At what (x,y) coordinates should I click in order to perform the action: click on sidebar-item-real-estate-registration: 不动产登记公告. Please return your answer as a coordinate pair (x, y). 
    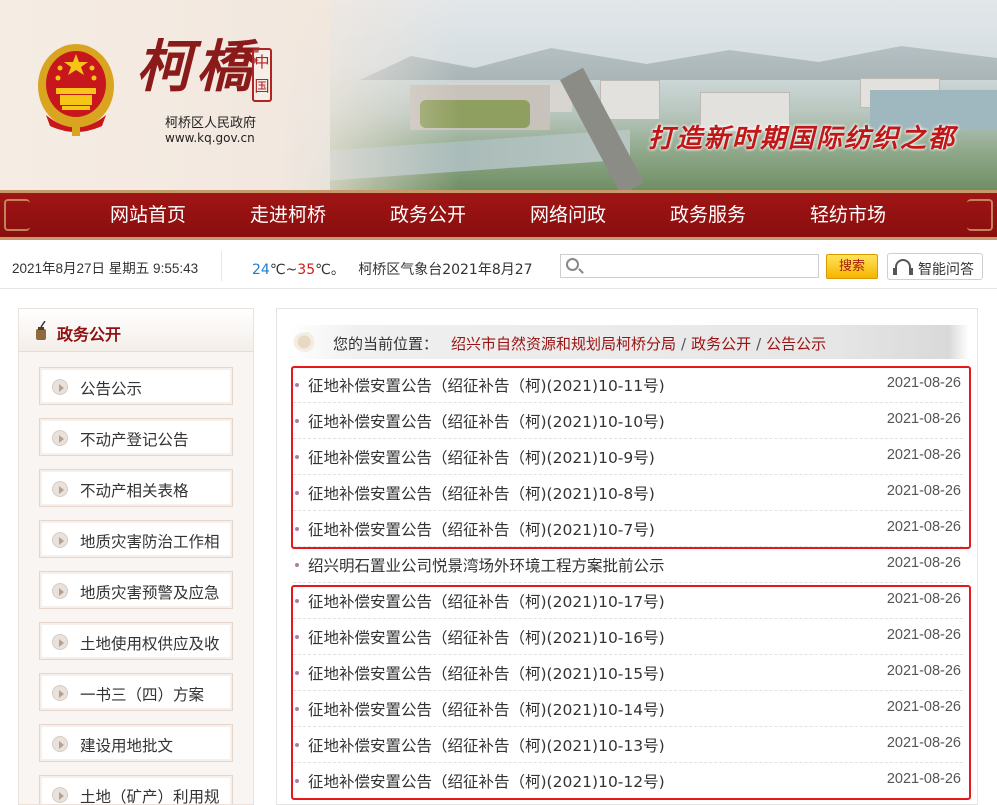
    Looking at the image, I should click on (136, 437).